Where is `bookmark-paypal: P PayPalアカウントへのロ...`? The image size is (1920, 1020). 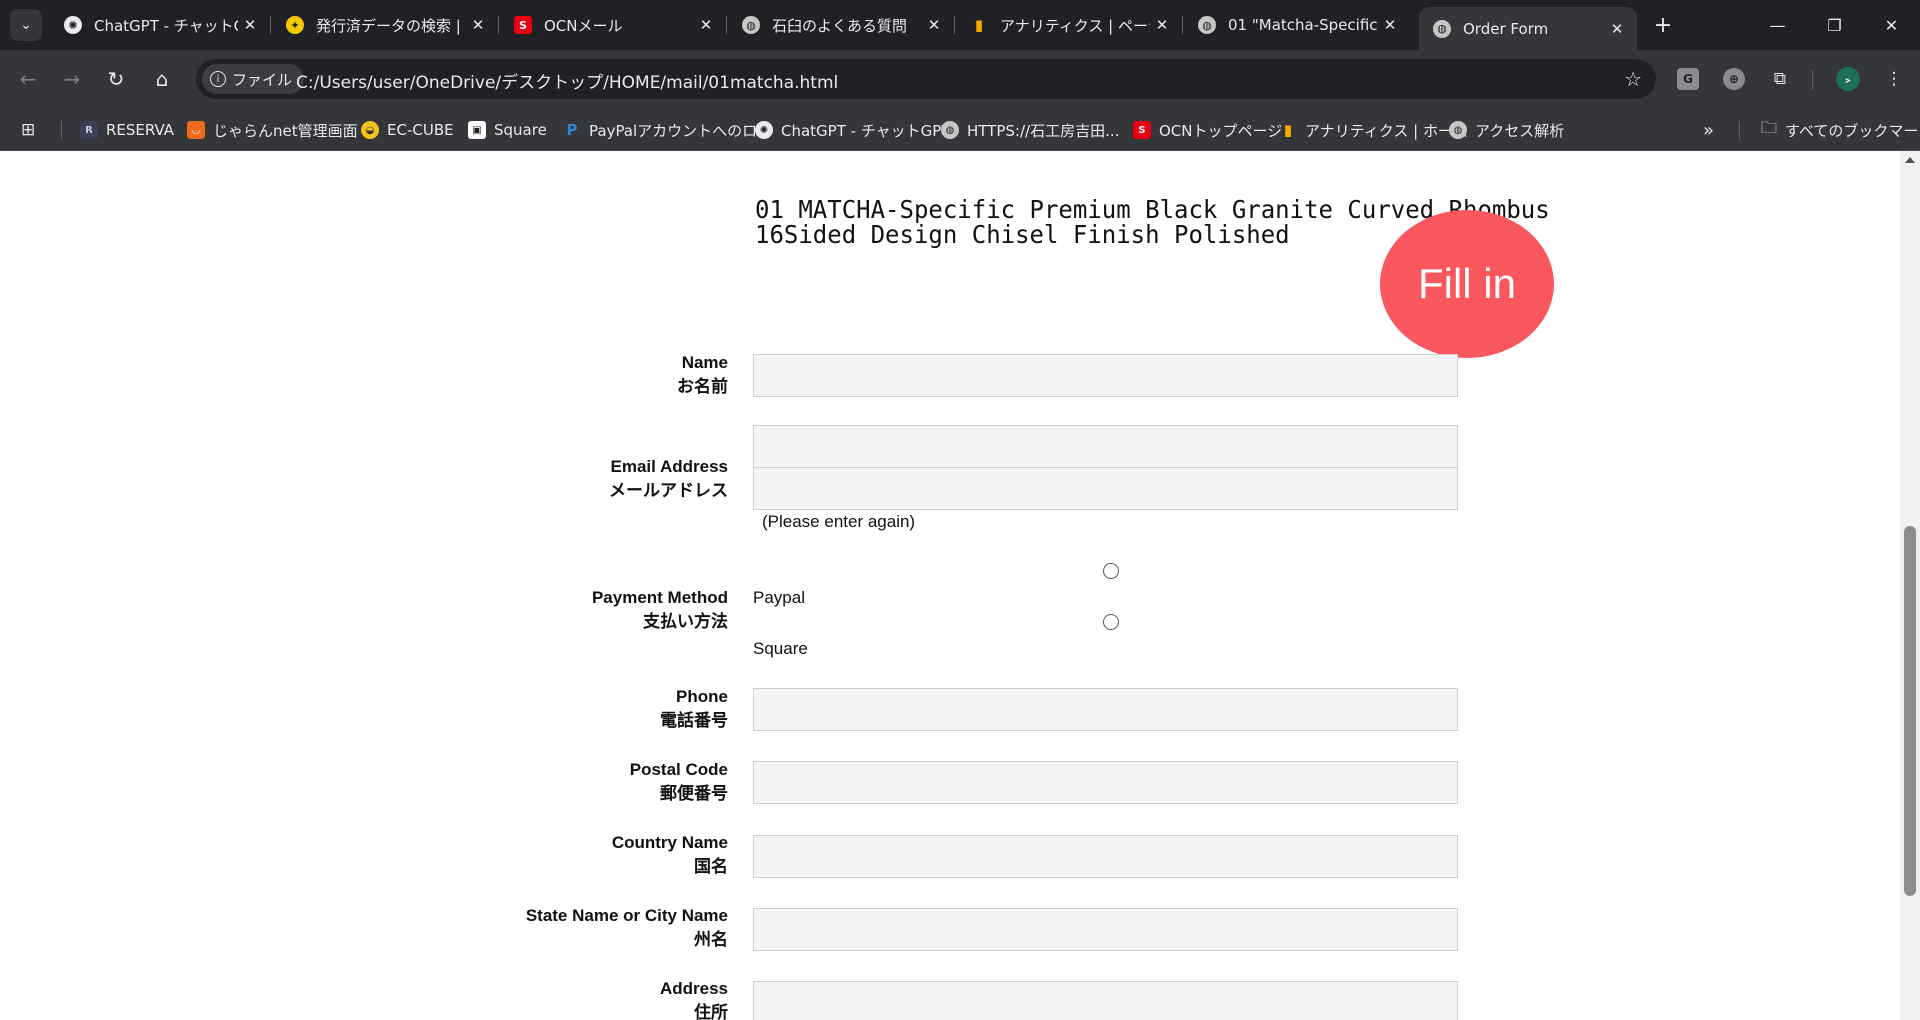 bookmark-paypal: P PayPalアカウントへのロ... is located at coordinates (667, 130).